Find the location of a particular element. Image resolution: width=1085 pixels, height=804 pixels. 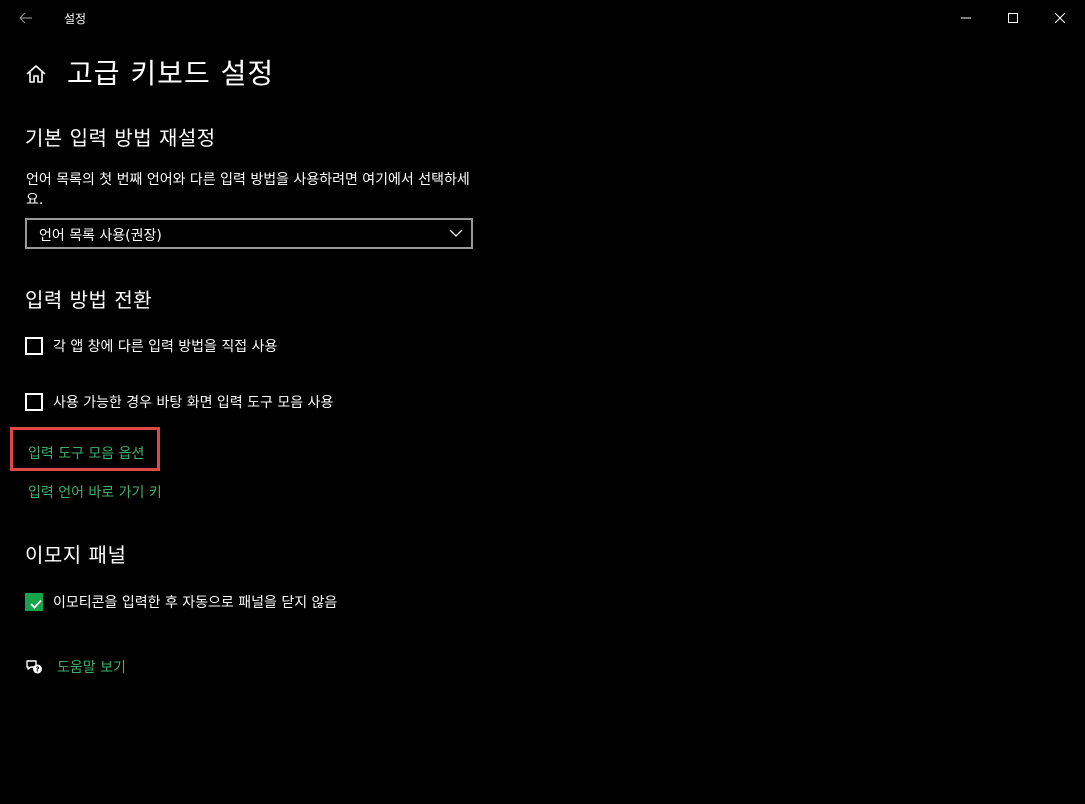

emoji-keep-open-label: 이모티콘을 입력한 후 자동으로 패널을 닫지 않음 is located at coordinates (195, 603).